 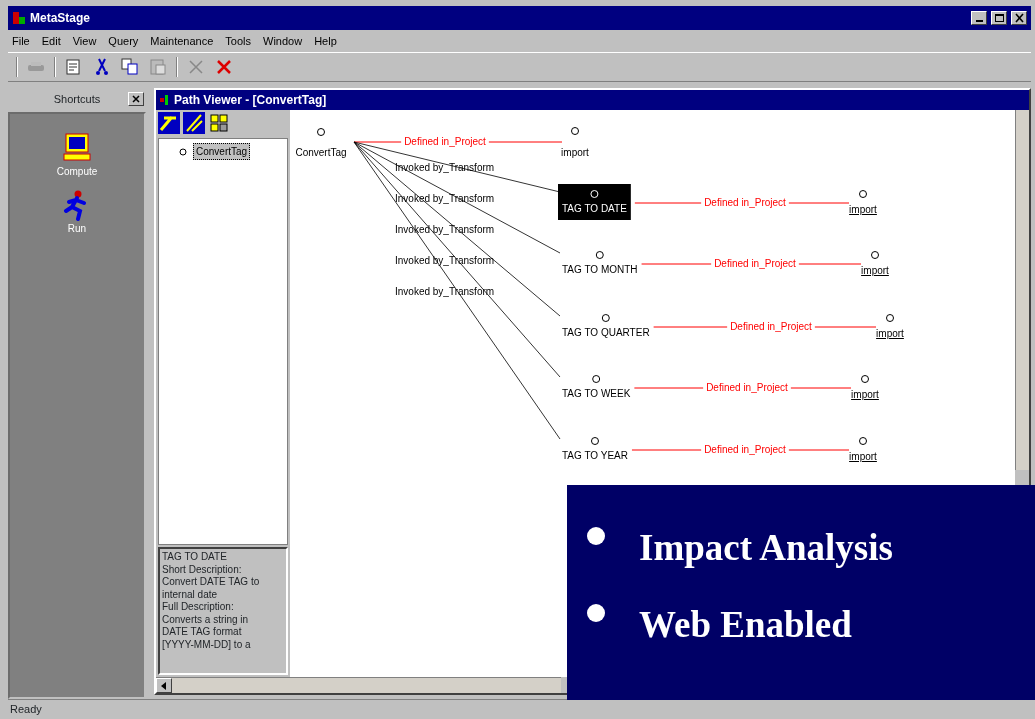 I want to click on description-line: [YYYY-MM-DD] to a, so click(x=207, y=644).